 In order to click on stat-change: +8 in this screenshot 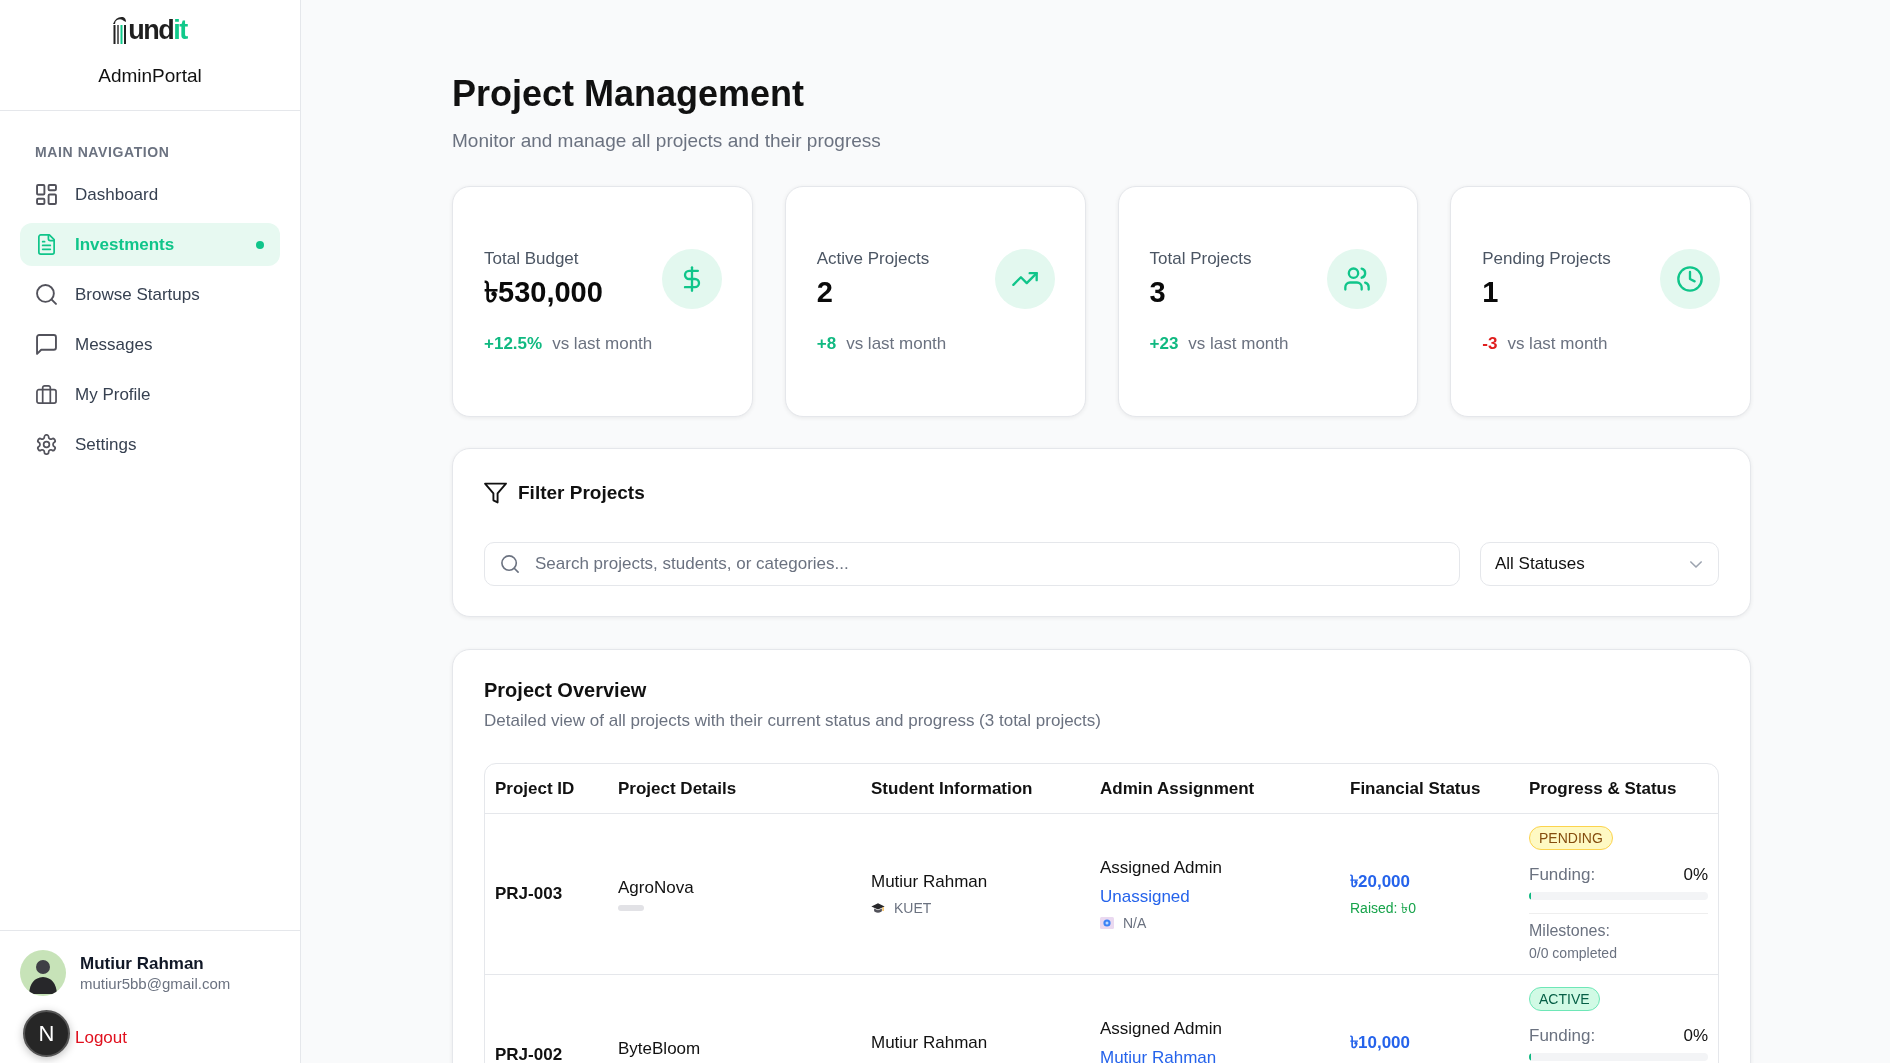, I will do `click(826, 344)`.